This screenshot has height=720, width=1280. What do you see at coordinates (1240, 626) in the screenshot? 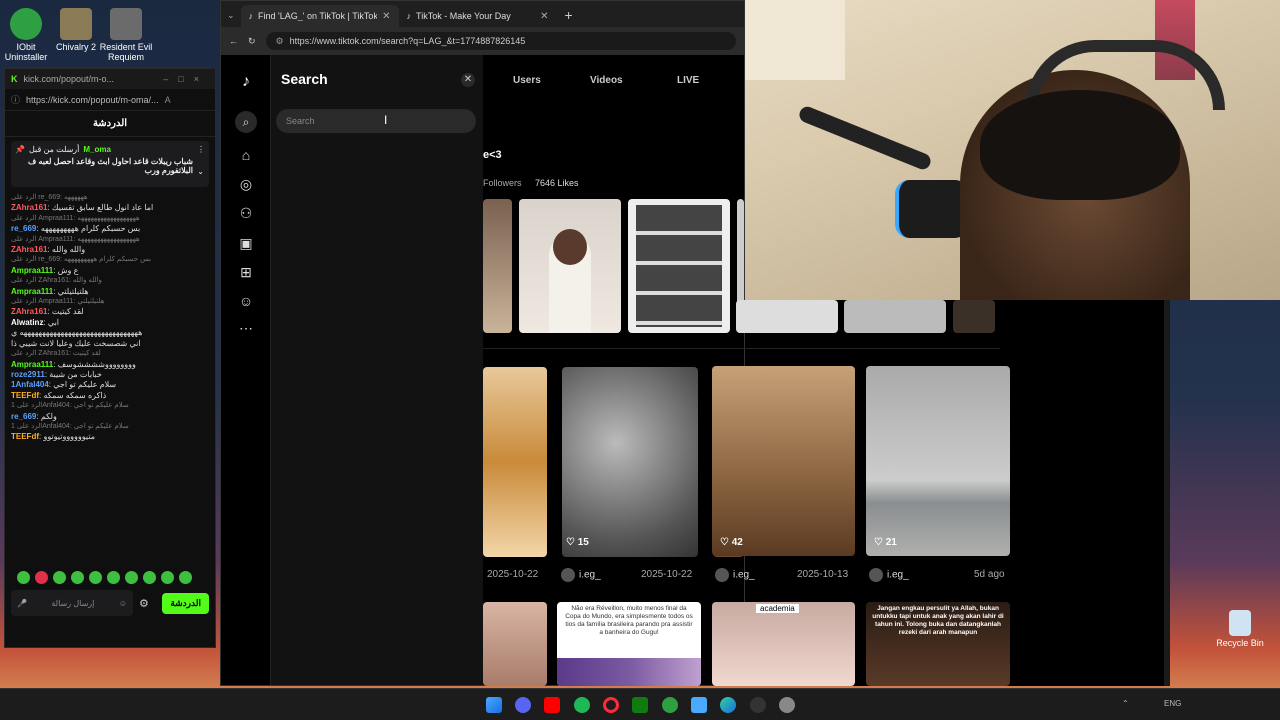
I see `desktop-icon-recycle-bin: Recycle Bin` at bounding box center [1240, 626].